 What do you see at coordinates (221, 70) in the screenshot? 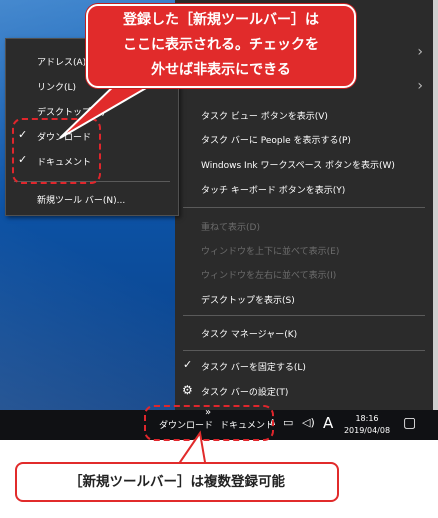
I see `top-callout-line-3: 外せば非表示にできる` at bounding box center [221, 70].